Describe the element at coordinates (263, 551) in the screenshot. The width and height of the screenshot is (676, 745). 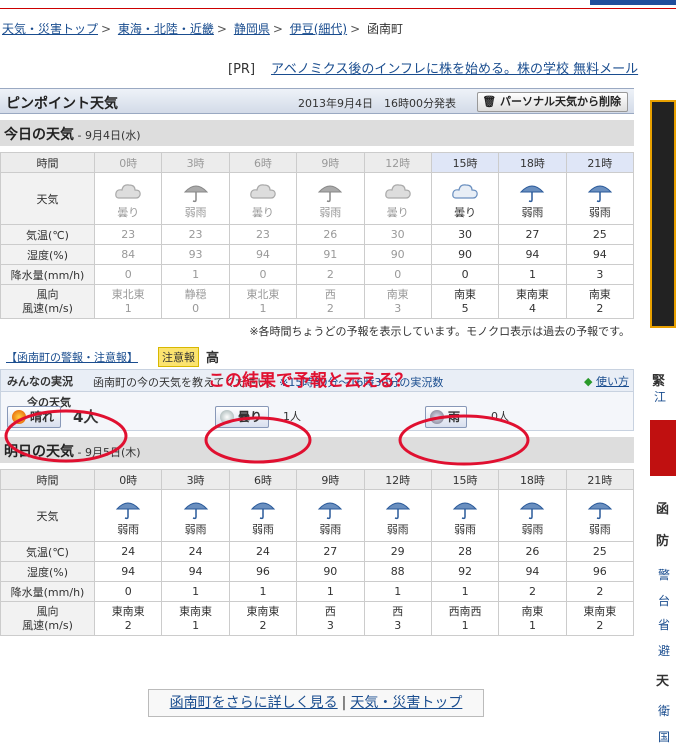
I see `table-cell: 24` at that location.